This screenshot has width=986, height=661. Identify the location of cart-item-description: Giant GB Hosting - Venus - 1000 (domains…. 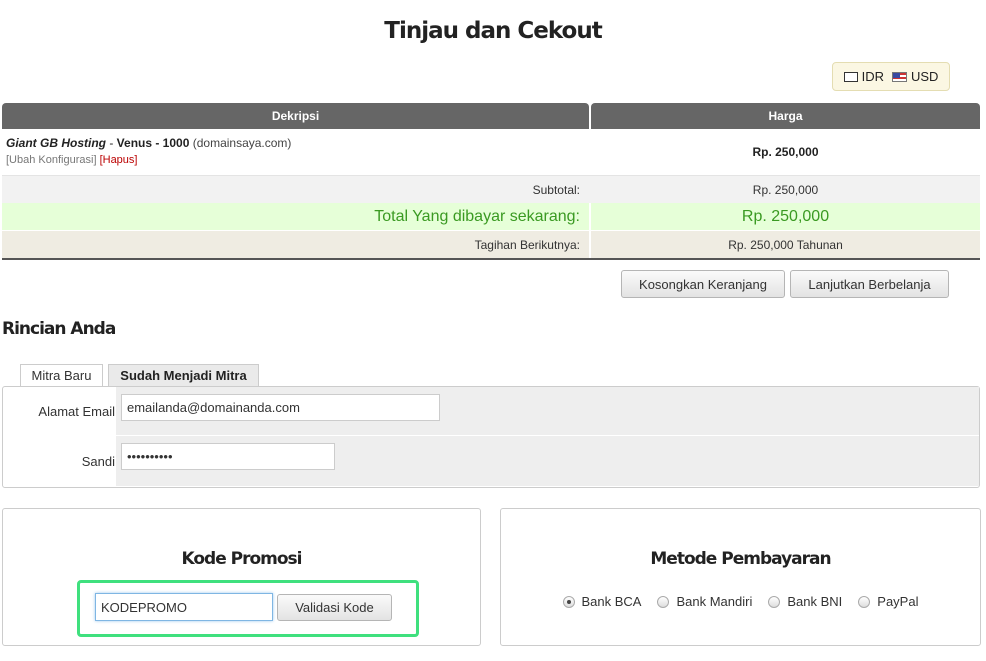
(295, 152).